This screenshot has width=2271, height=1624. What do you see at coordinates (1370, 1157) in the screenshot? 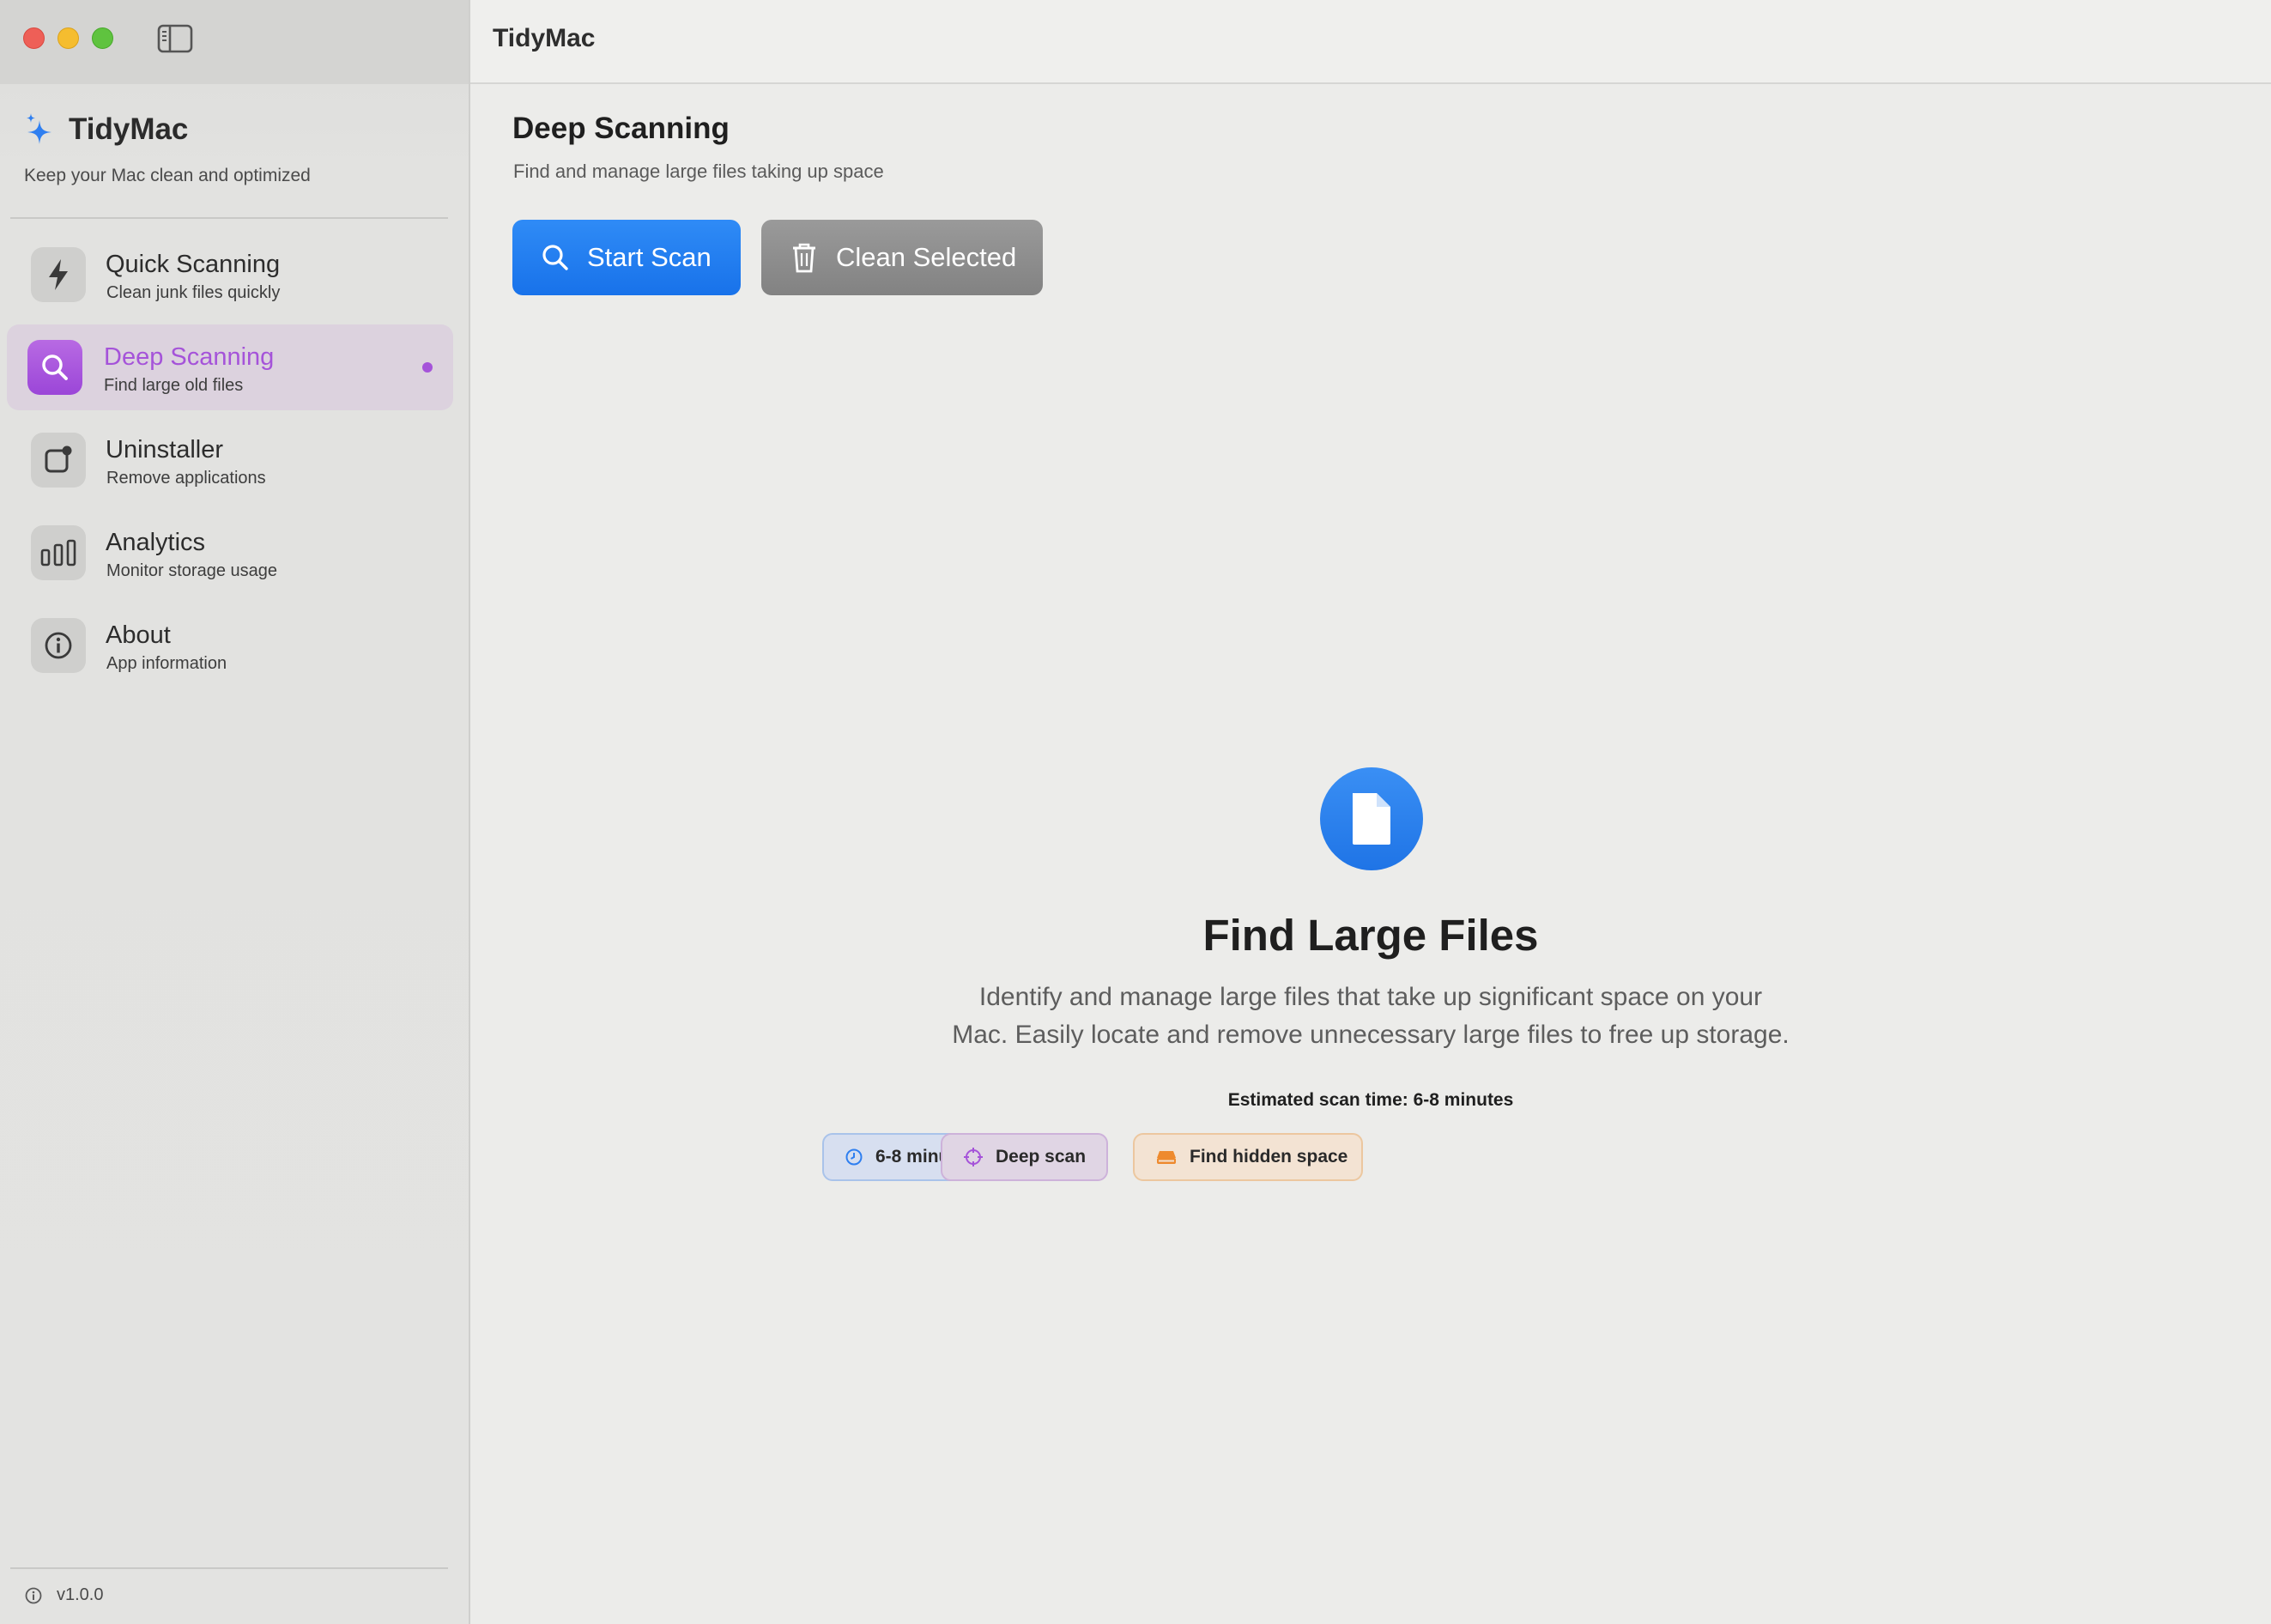
I see `feature-chips: 6-8 minutes Deep scan Find hidden space` at bounding box center [1370, 1157].